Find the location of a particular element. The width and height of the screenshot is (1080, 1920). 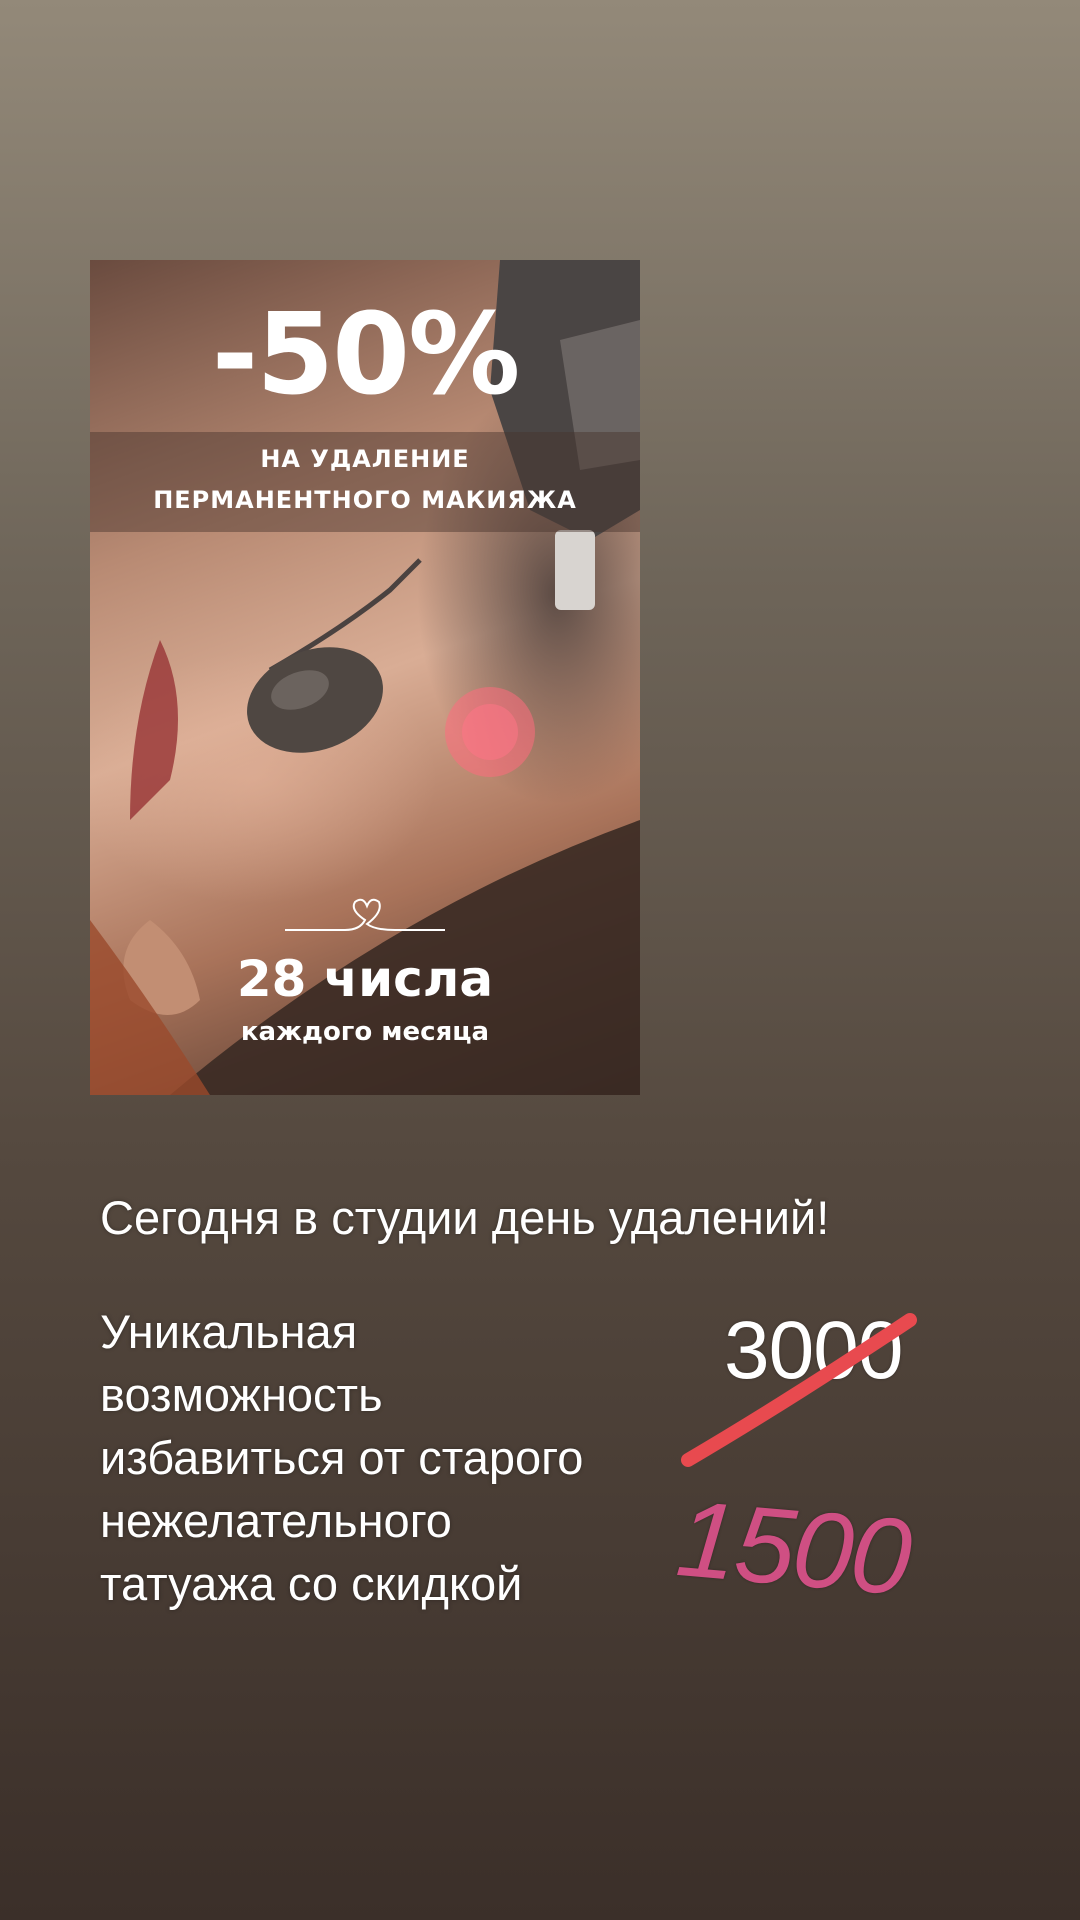

story-body-line: нежелательного is located at coordinates (276, 1520).